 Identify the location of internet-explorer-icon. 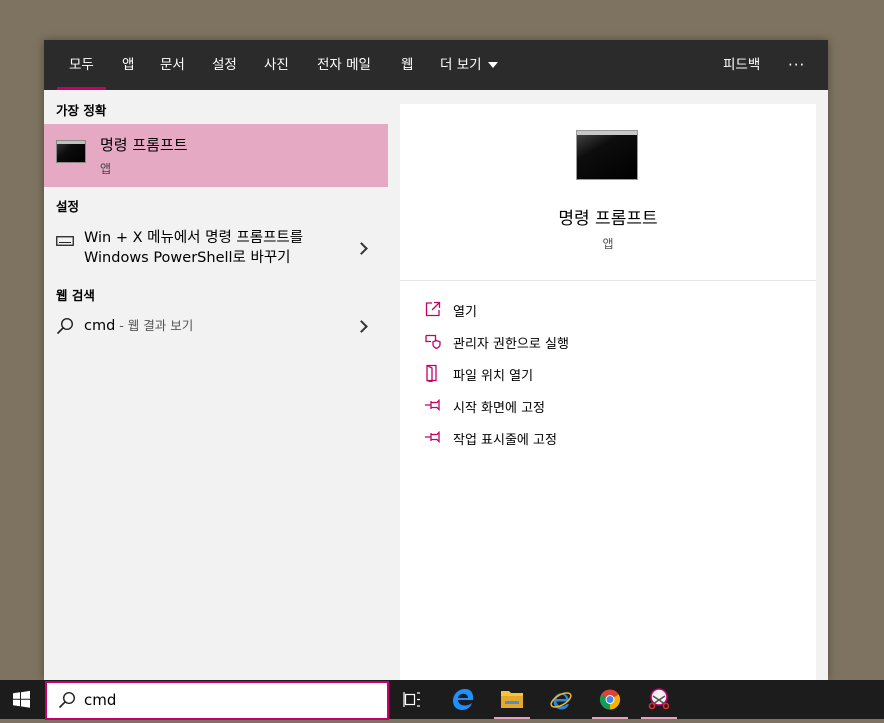
(561, 701).